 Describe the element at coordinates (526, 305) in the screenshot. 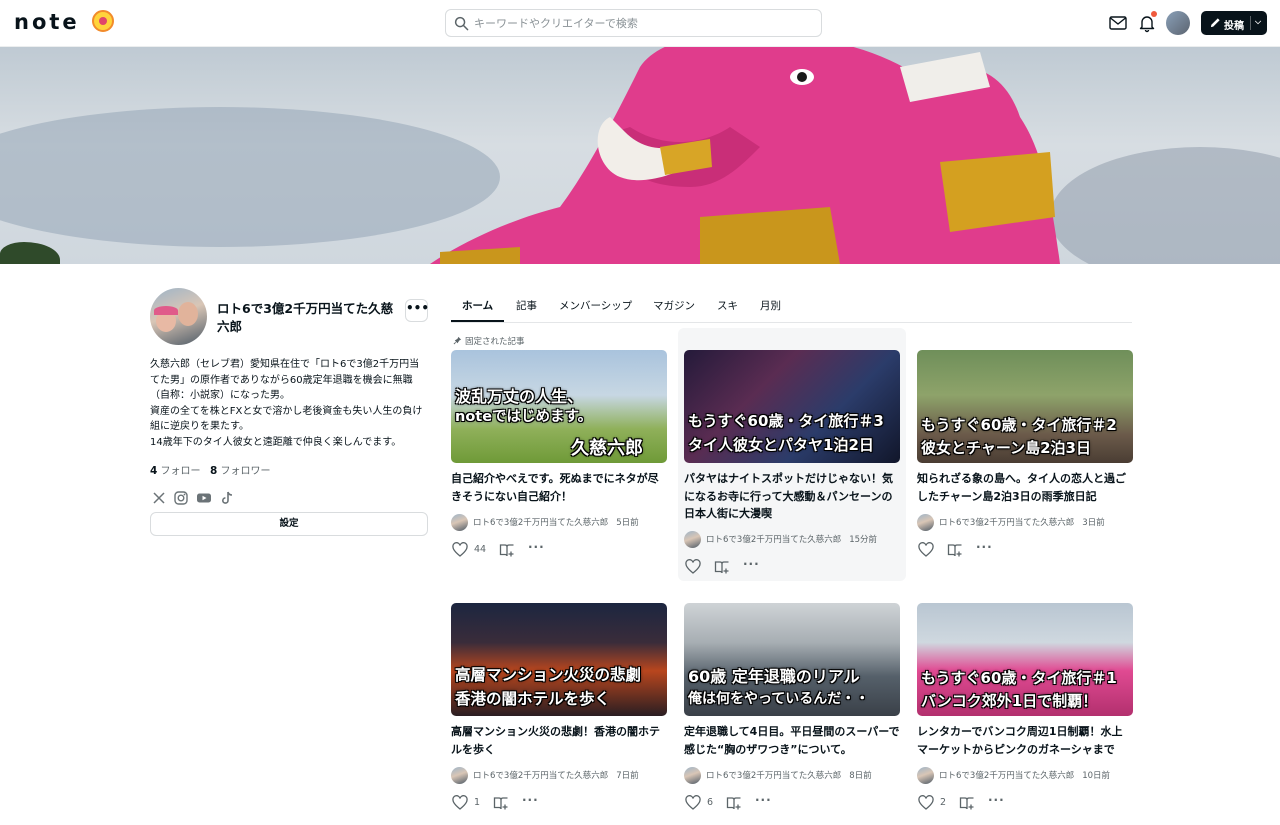

I see `tab-articles: 記事` at that location.